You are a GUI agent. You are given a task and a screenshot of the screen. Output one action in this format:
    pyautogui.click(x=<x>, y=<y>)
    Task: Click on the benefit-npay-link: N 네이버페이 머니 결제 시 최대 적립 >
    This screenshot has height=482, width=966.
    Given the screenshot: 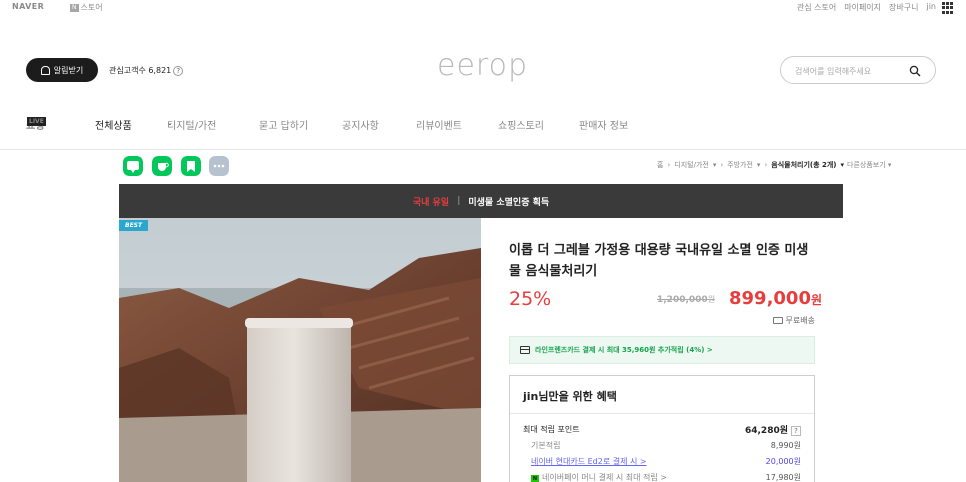 What is the action you would take?
    pyautogui.click(x=595, y=477)
    